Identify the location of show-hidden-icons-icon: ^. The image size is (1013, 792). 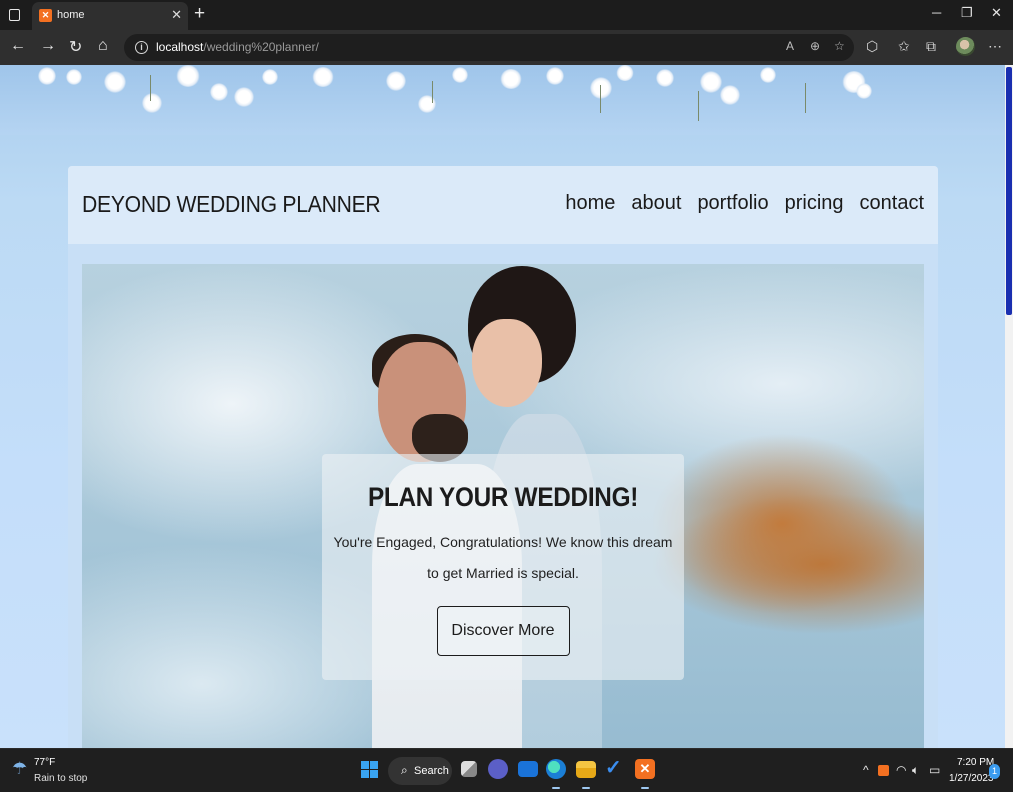
(866, 770).